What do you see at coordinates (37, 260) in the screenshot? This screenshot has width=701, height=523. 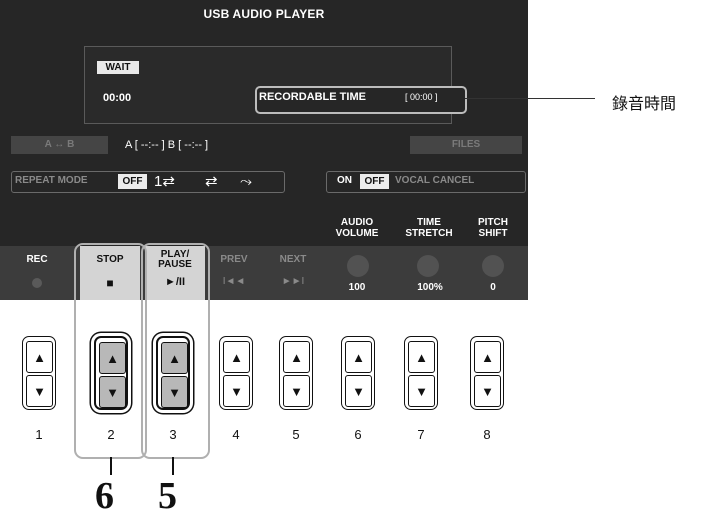 I see `rec-softkey: REC` at bounding box center [37, 260].